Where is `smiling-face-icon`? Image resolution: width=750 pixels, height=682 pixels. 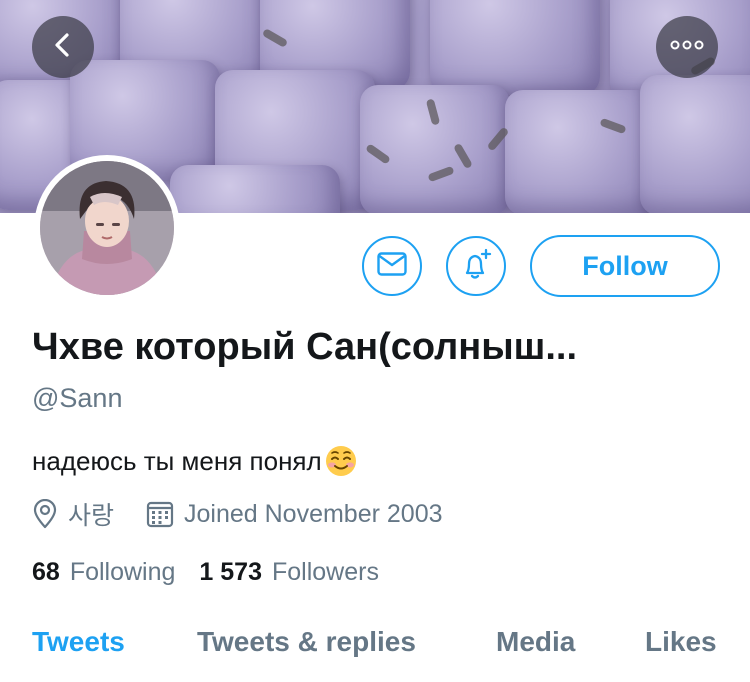 smiling-face-icon is located at coordinates (341, 461).